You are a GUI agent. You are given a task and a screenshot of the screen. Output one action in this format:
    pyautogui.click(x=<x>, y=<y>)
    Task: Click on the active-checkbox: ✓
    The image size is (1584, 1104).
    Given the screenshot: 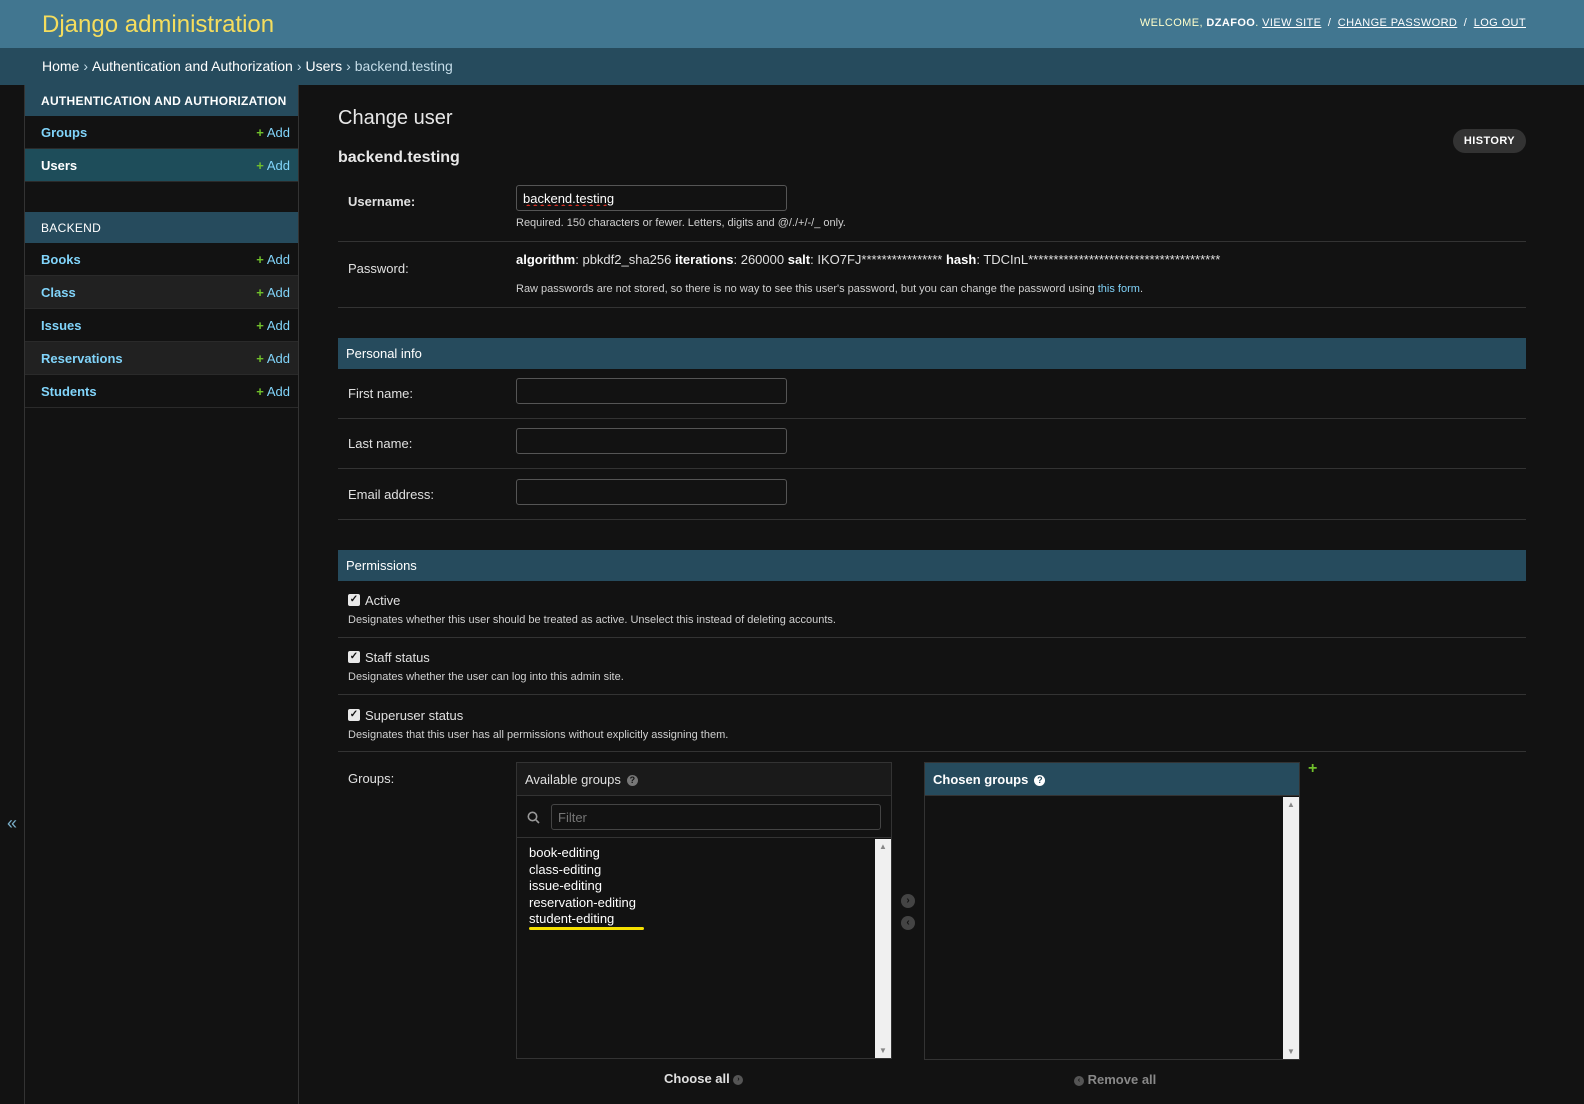 What is the action you would take?
    pyautogui.click(x=354, y=600)
    